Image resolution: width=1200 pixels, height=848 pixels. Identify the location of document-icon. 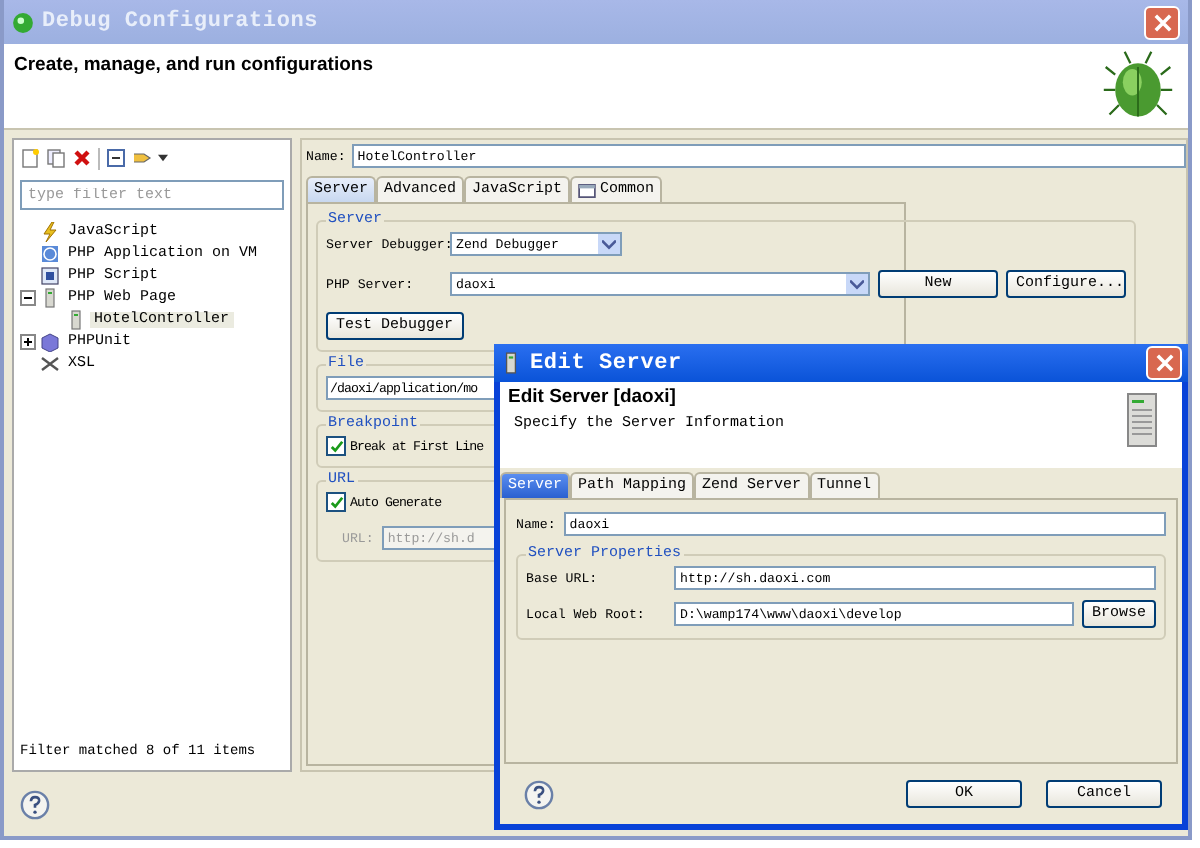
(50, 275).